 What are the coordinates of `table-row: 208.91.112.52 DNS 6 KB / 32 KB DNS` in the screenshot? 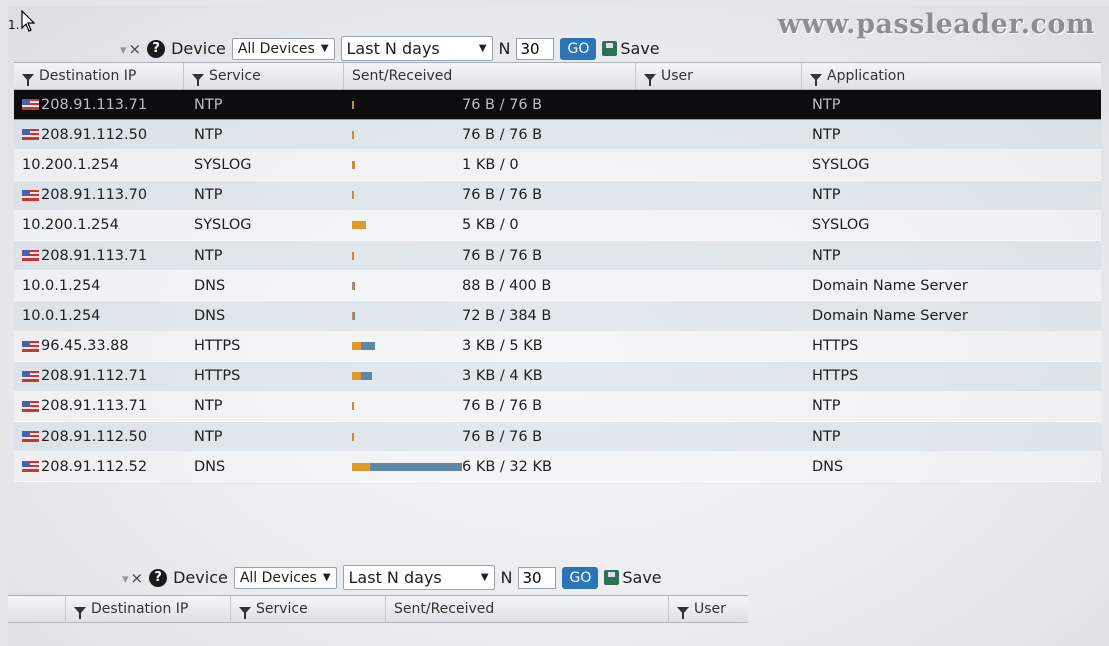 It's located at (557, 467).